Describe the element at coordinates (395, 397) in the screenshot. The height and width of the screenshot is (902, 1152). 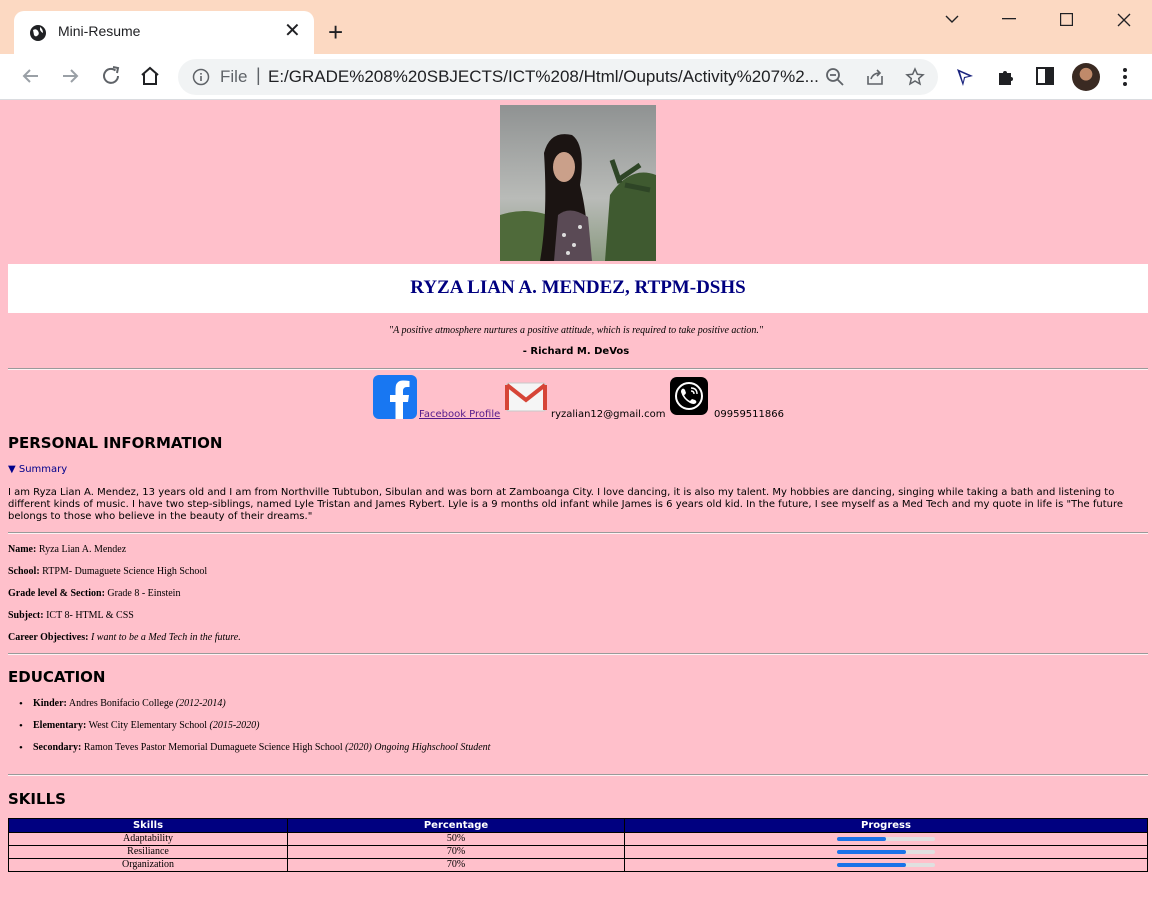
I see `facebook-icon` at that location.